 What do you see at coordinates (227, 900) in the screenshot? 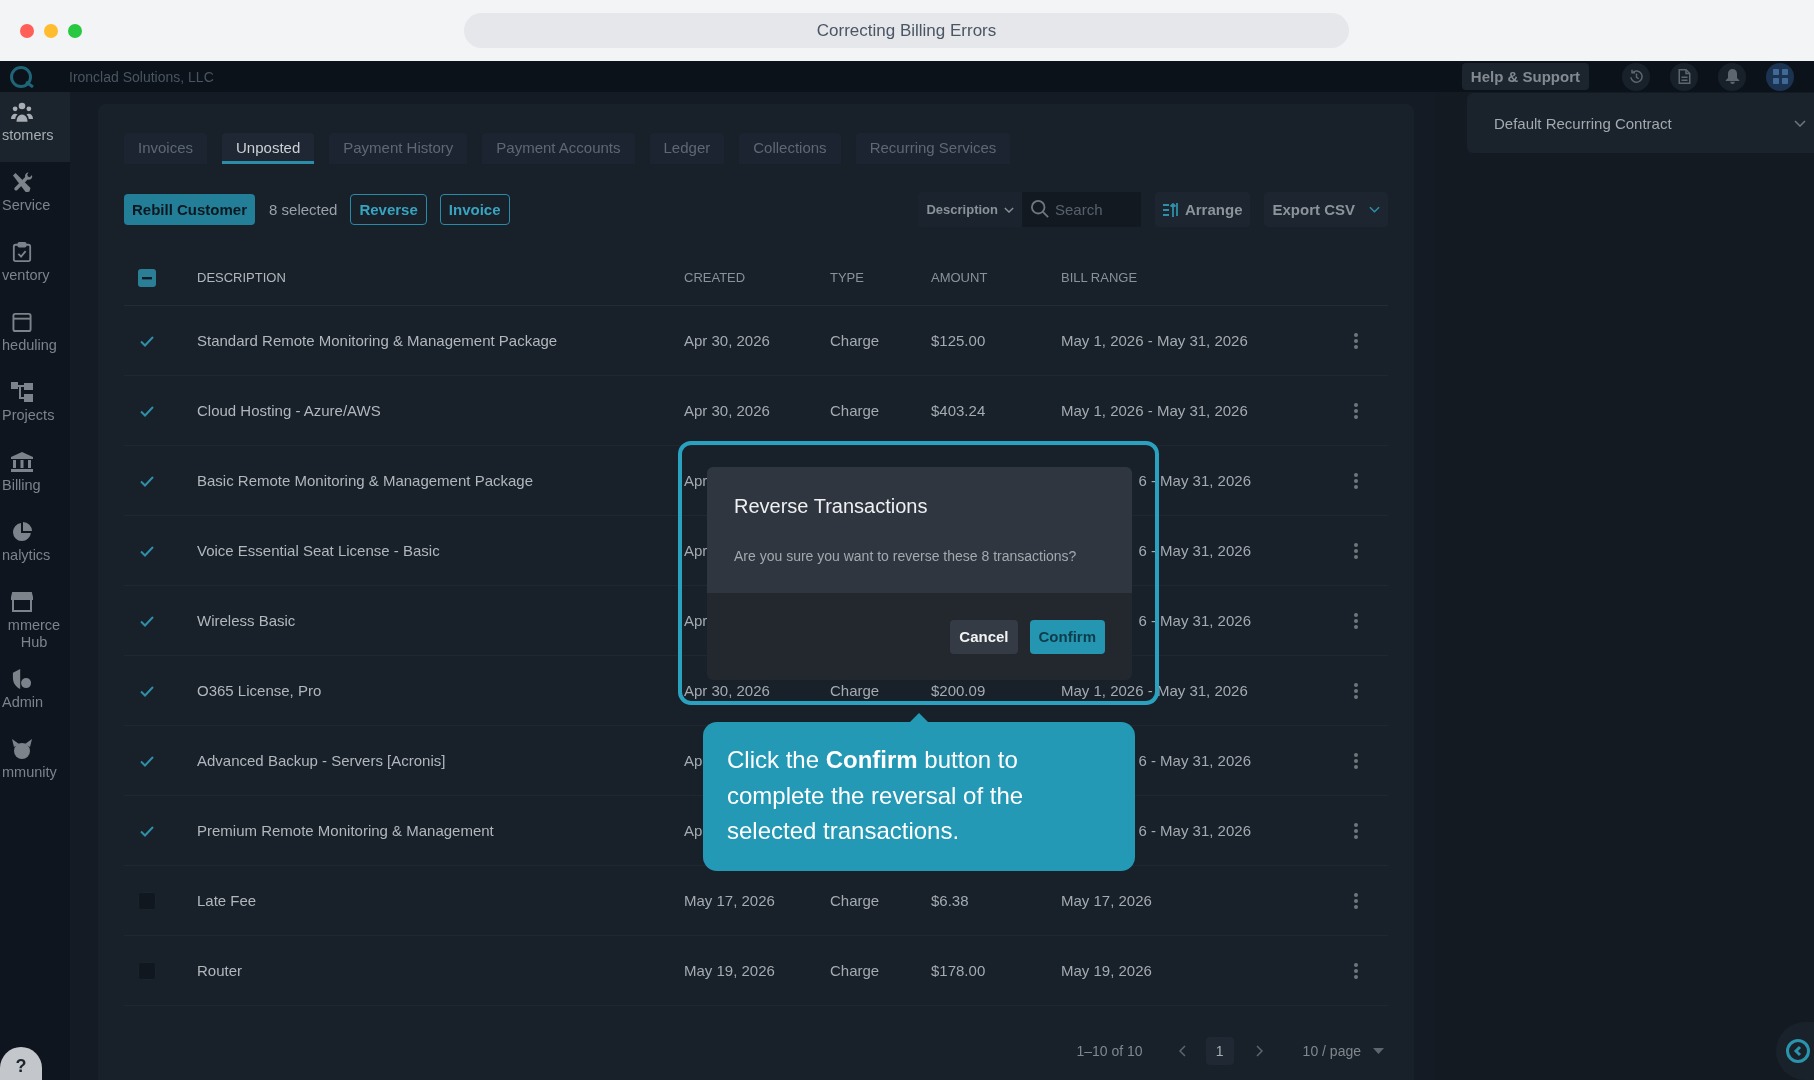
I see `description-text: Late Fee` at bounding box center [227, 900].